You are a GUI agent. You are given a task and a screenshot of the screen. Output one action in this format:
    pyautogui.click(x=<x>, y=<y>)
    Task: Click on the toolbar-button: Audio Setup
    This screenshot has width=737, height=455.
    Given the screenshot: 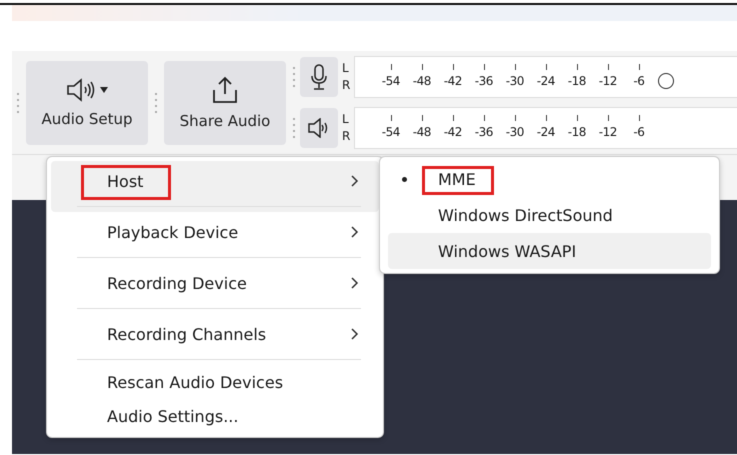 What is the action you would take?
    pyautogui.click(x=87, y=102)
    